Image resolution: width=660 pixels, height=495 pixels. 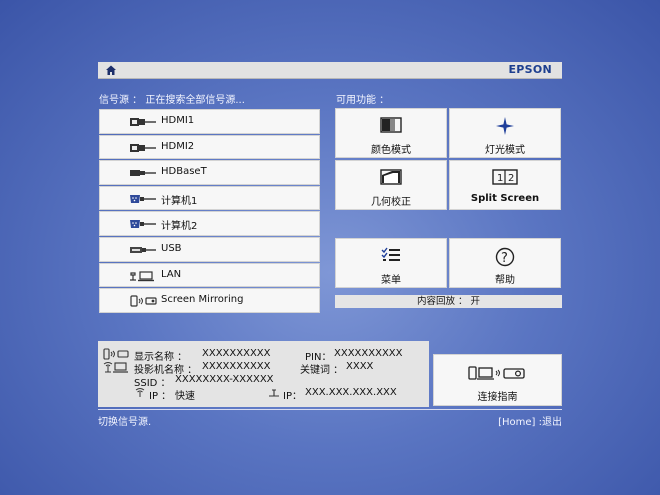 I want to click on lan-icon, so click(x=143, y=276).